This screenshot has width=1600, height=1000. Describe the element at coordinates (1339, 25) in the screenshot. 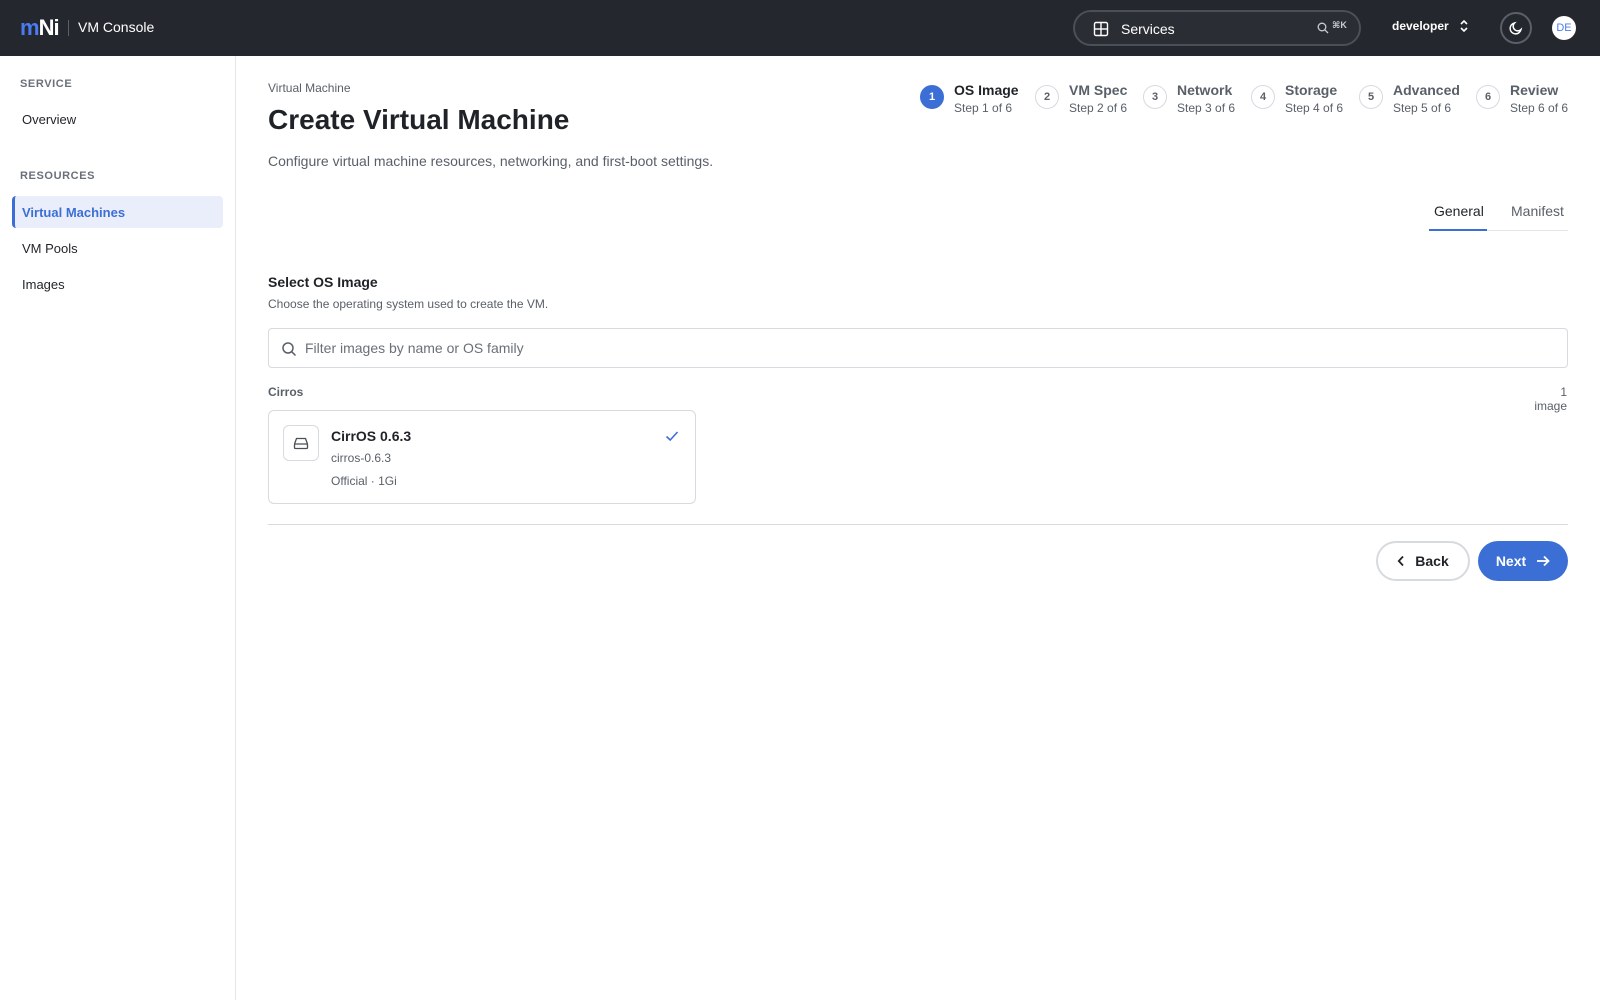

I see `shortcut-hint: ⌘K` at that location.